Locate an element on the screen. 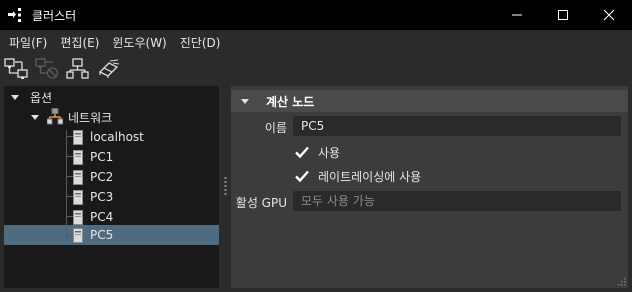  tree-node-pc5: PC5 is located at coordinates (111, 235).